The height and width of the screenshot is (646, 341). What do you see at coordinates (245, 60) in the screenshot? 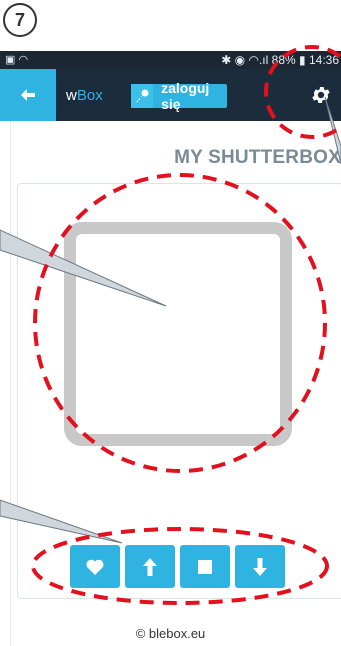
I see `status-right-icons: ✱ ◉ ◠.ıl` at bounding box center [245, 60].